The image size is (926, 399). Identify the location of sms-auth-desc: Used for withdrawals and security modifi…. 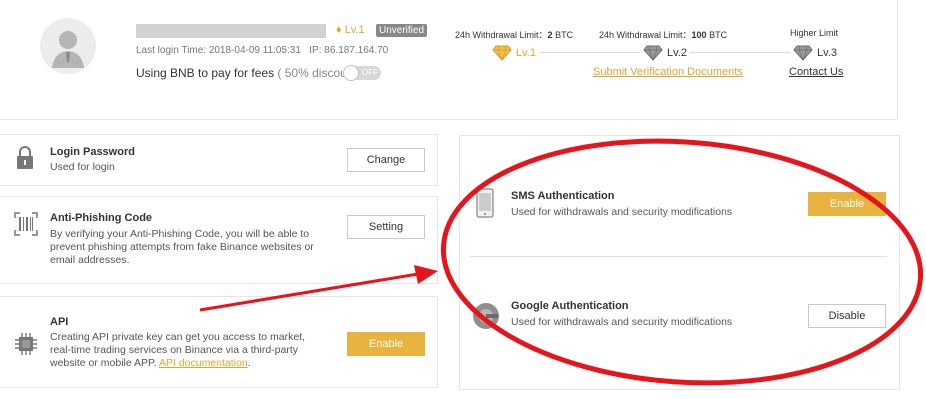
(622, 212).